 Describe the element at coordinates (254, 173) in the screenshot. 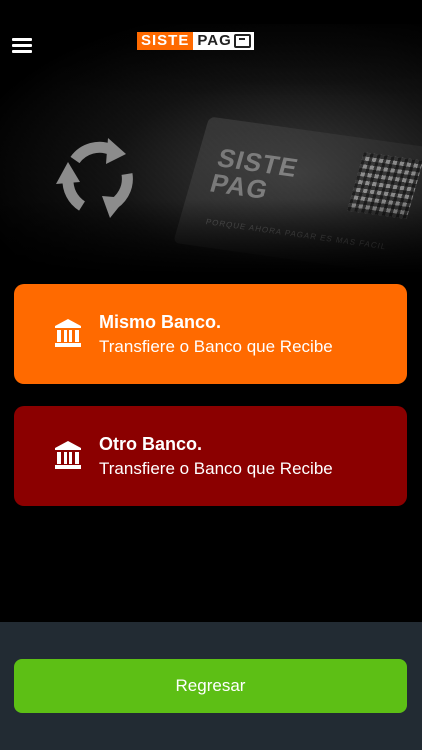

I see `background-card-logo: SISTE PAG` at that location.